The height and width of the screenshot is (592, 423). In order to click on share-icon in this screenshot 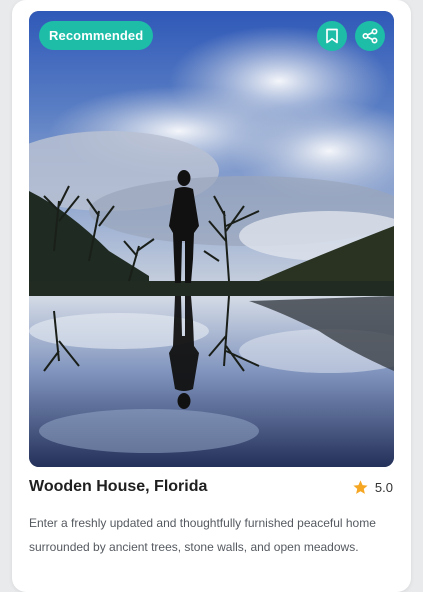, I will do `click(370, 36)`.